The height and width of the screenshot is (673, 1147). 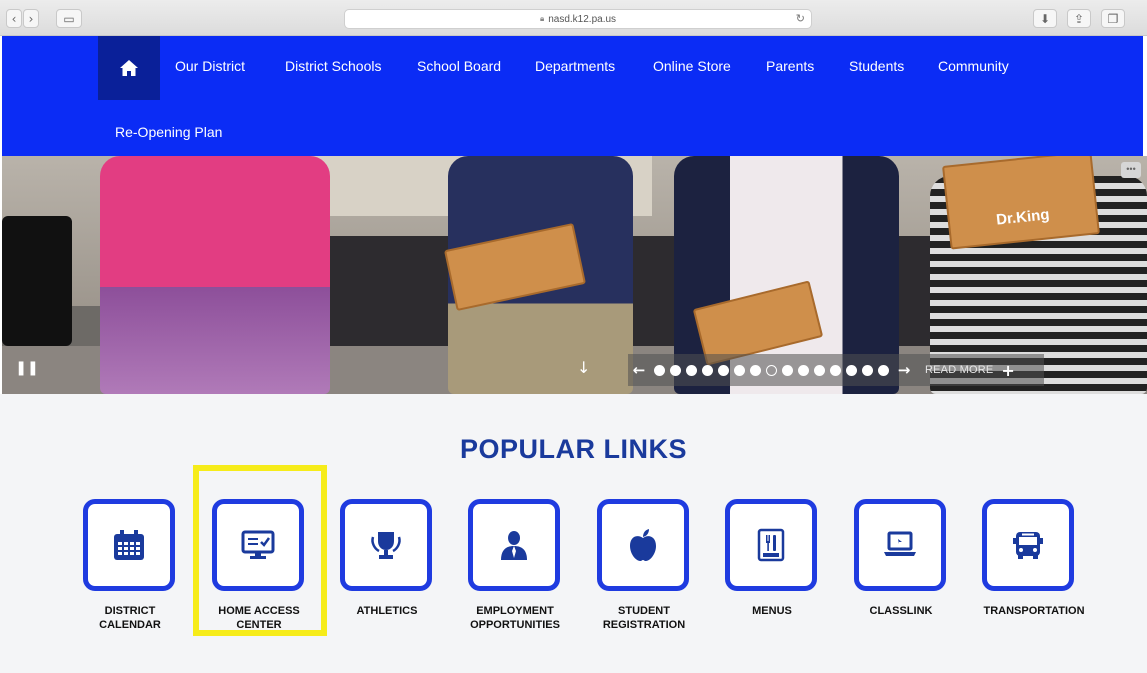 I want to click on popular-links-title: POPULAR LINKS, so click(x=573, y=449).